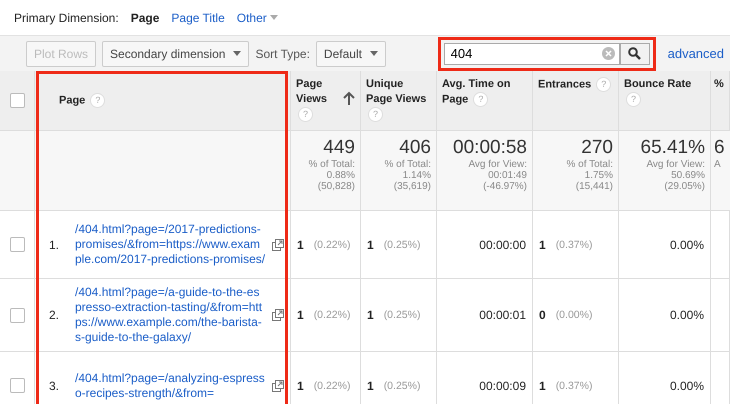  What do you see at coordinates (684, 186) in the screenshot?
I see `total-detail: (29.05%)` at bounding box center [684, 186].